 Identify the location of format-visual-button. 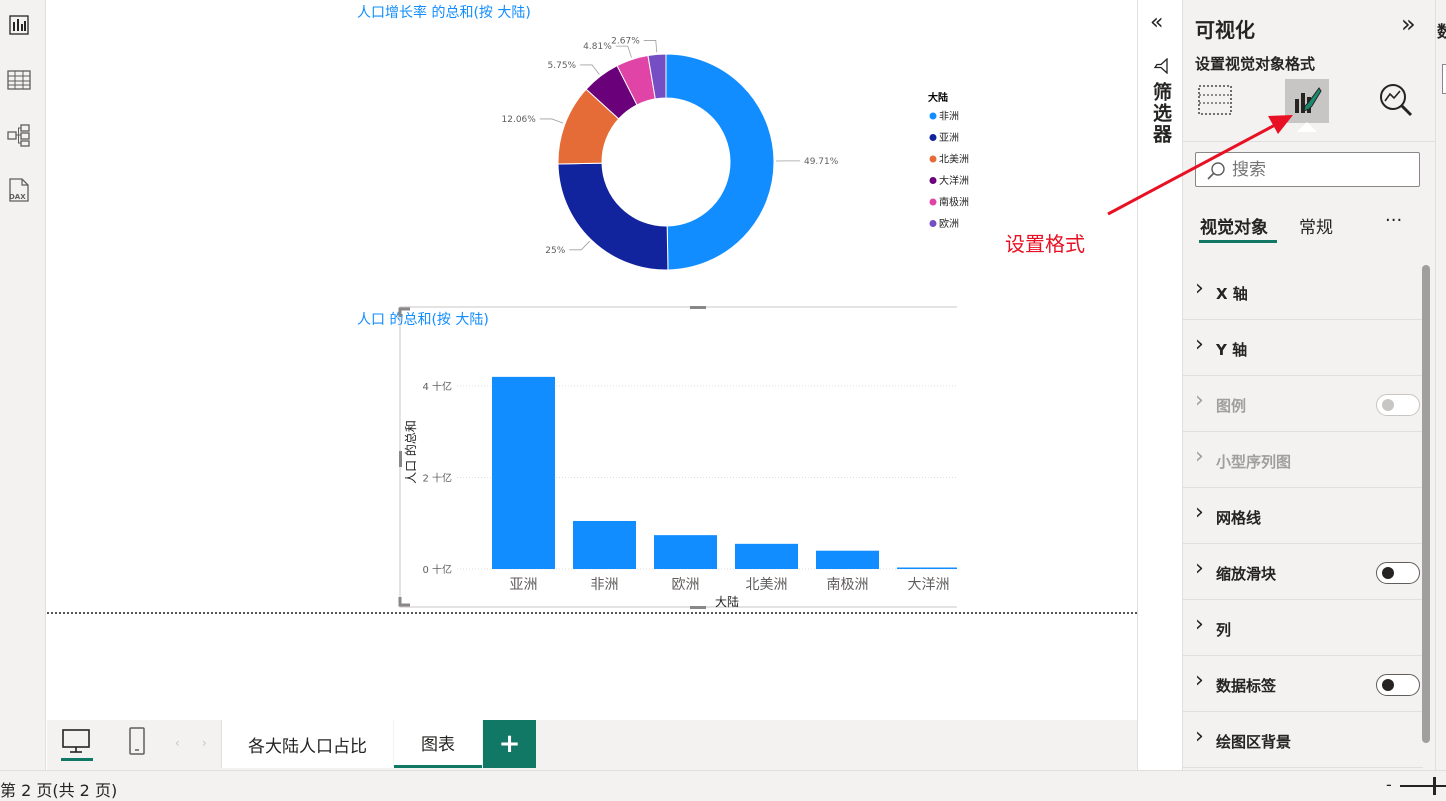
(1307, 101).